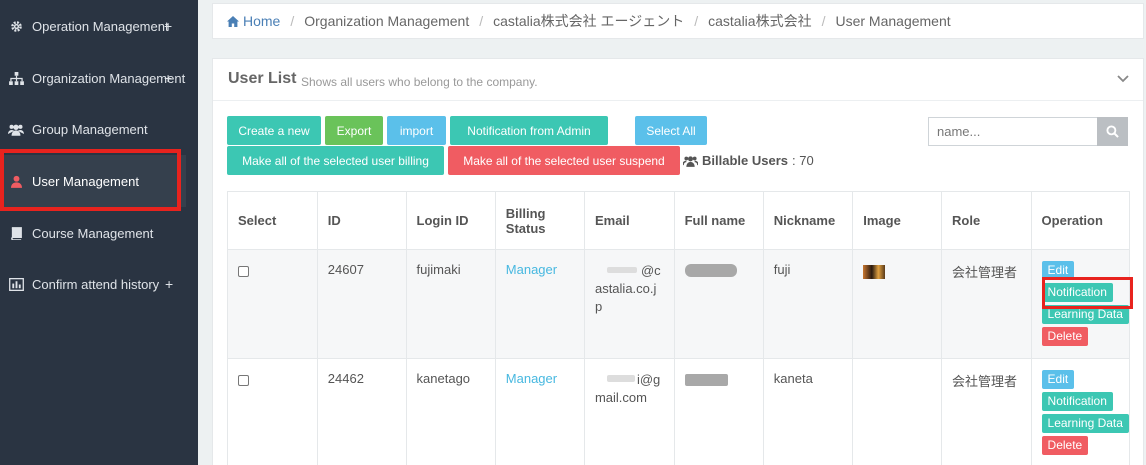 The height and width of the screenshot is (465, 1146). What do you see at coordinates (386, 21) in the screenshot?
I see `breadcrumb-organization-management: Organization Management` at bounding box center [386, 21].